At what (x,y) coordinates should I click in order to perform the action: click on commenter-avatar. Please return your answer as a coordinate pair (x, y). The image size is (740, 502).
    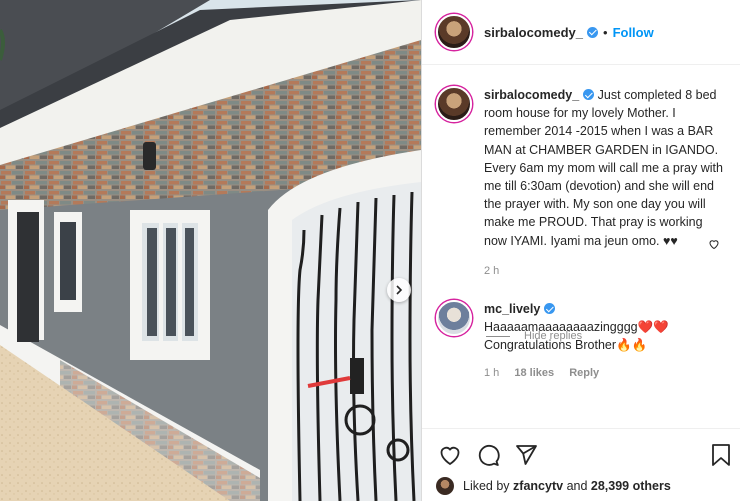
    Looking at the image, I should click on (454, 318).